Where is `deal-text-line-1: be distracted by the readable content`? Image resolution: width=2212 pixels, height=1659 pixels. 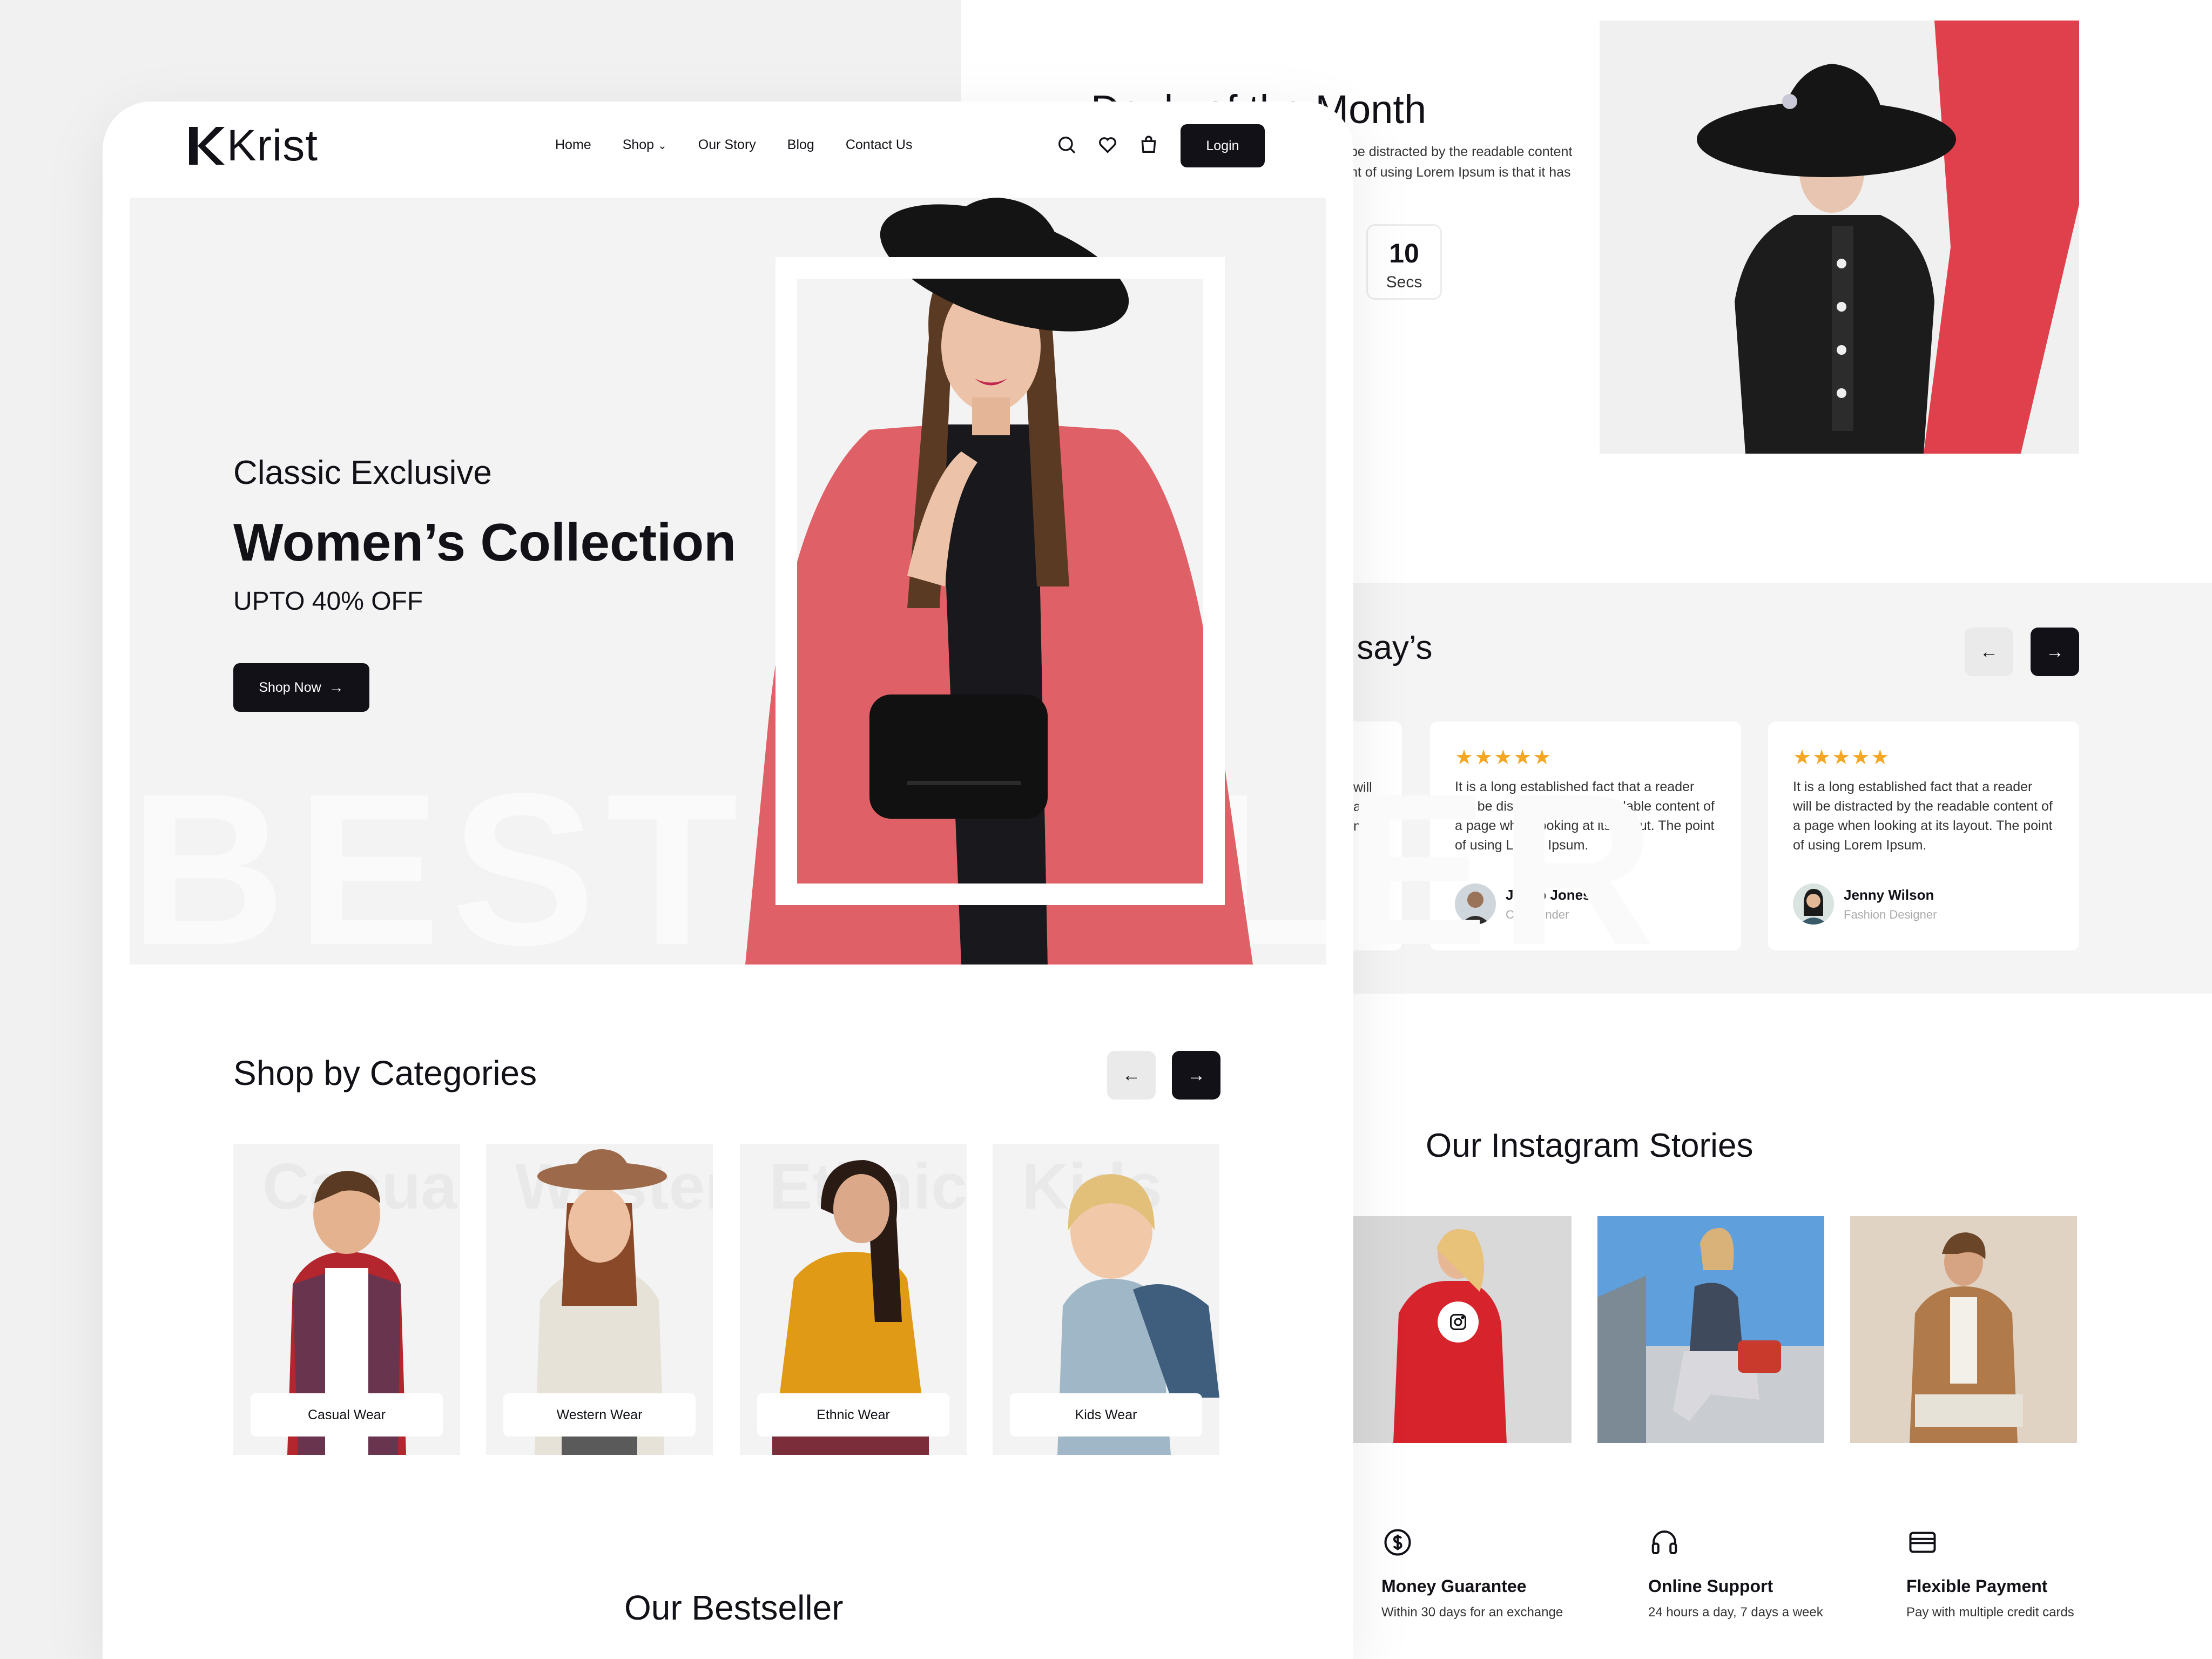
deal-text-line-1: be distracted by the readable content is located at coordinates (1461, 151).